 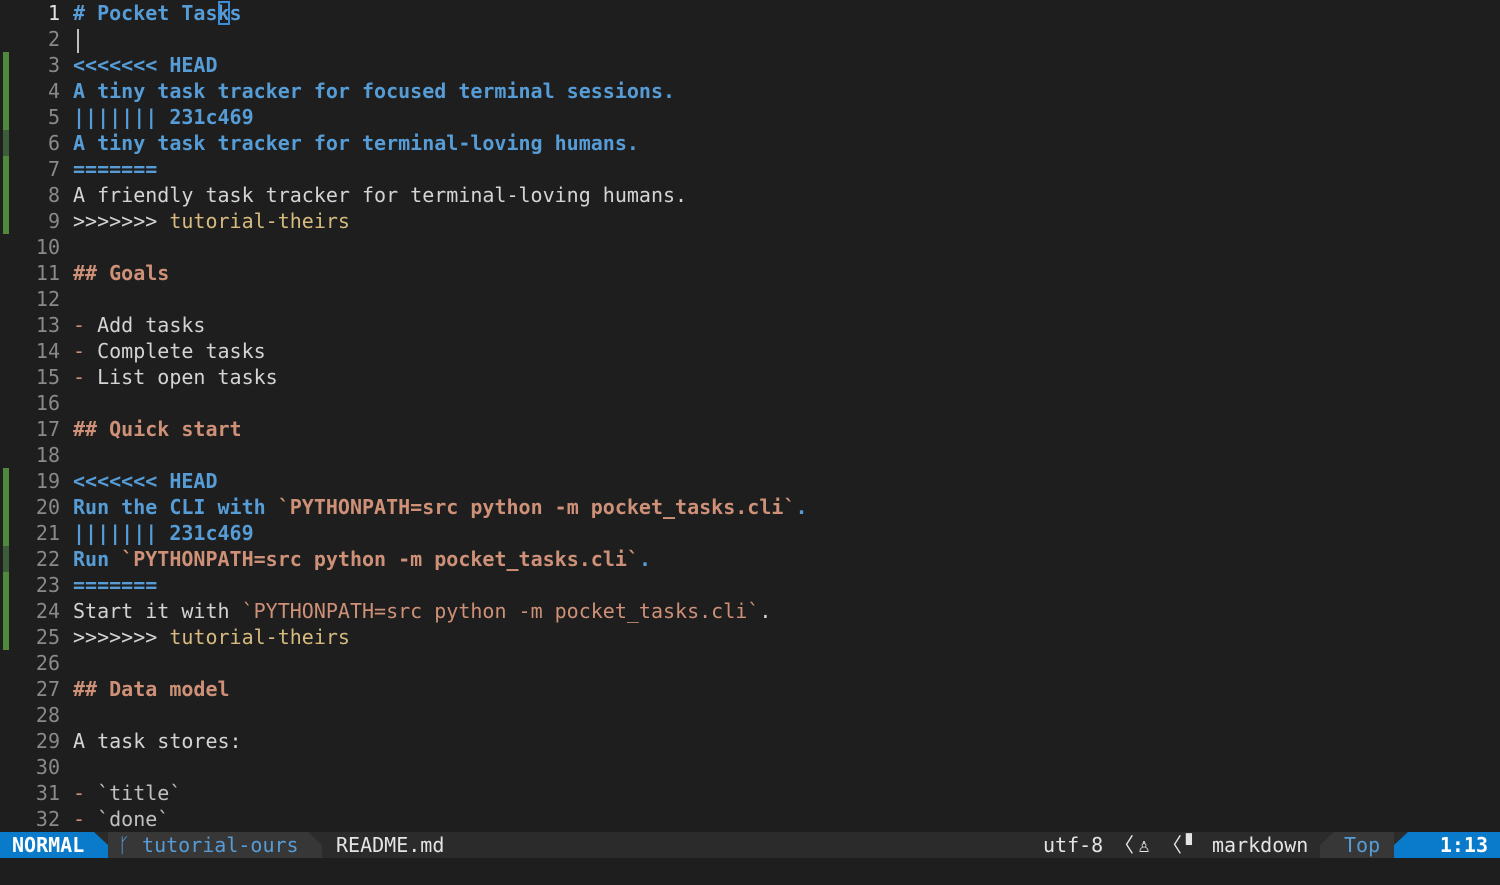 I want to click on line-content: ## Data model, so click(x=151, y=689).